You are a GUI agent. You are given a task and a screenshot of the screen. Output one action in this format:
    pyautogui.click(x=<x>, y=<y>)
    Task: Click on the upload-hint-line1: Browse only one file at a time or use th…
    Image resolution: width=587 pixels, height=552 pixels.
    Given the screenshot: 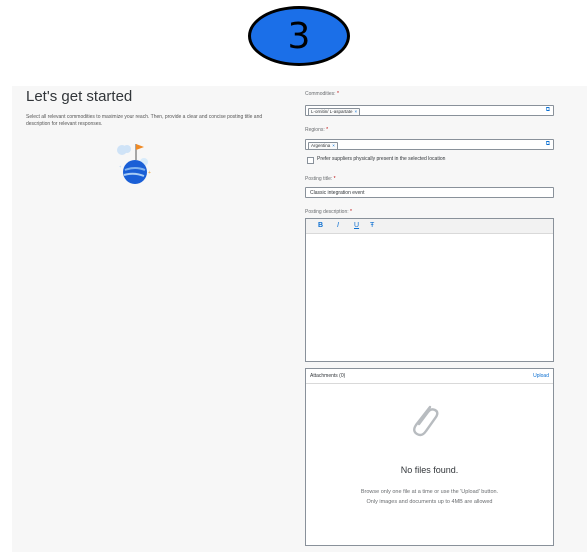 What is the action you would take?
    pyautogui.click(x=429, y=492)
    